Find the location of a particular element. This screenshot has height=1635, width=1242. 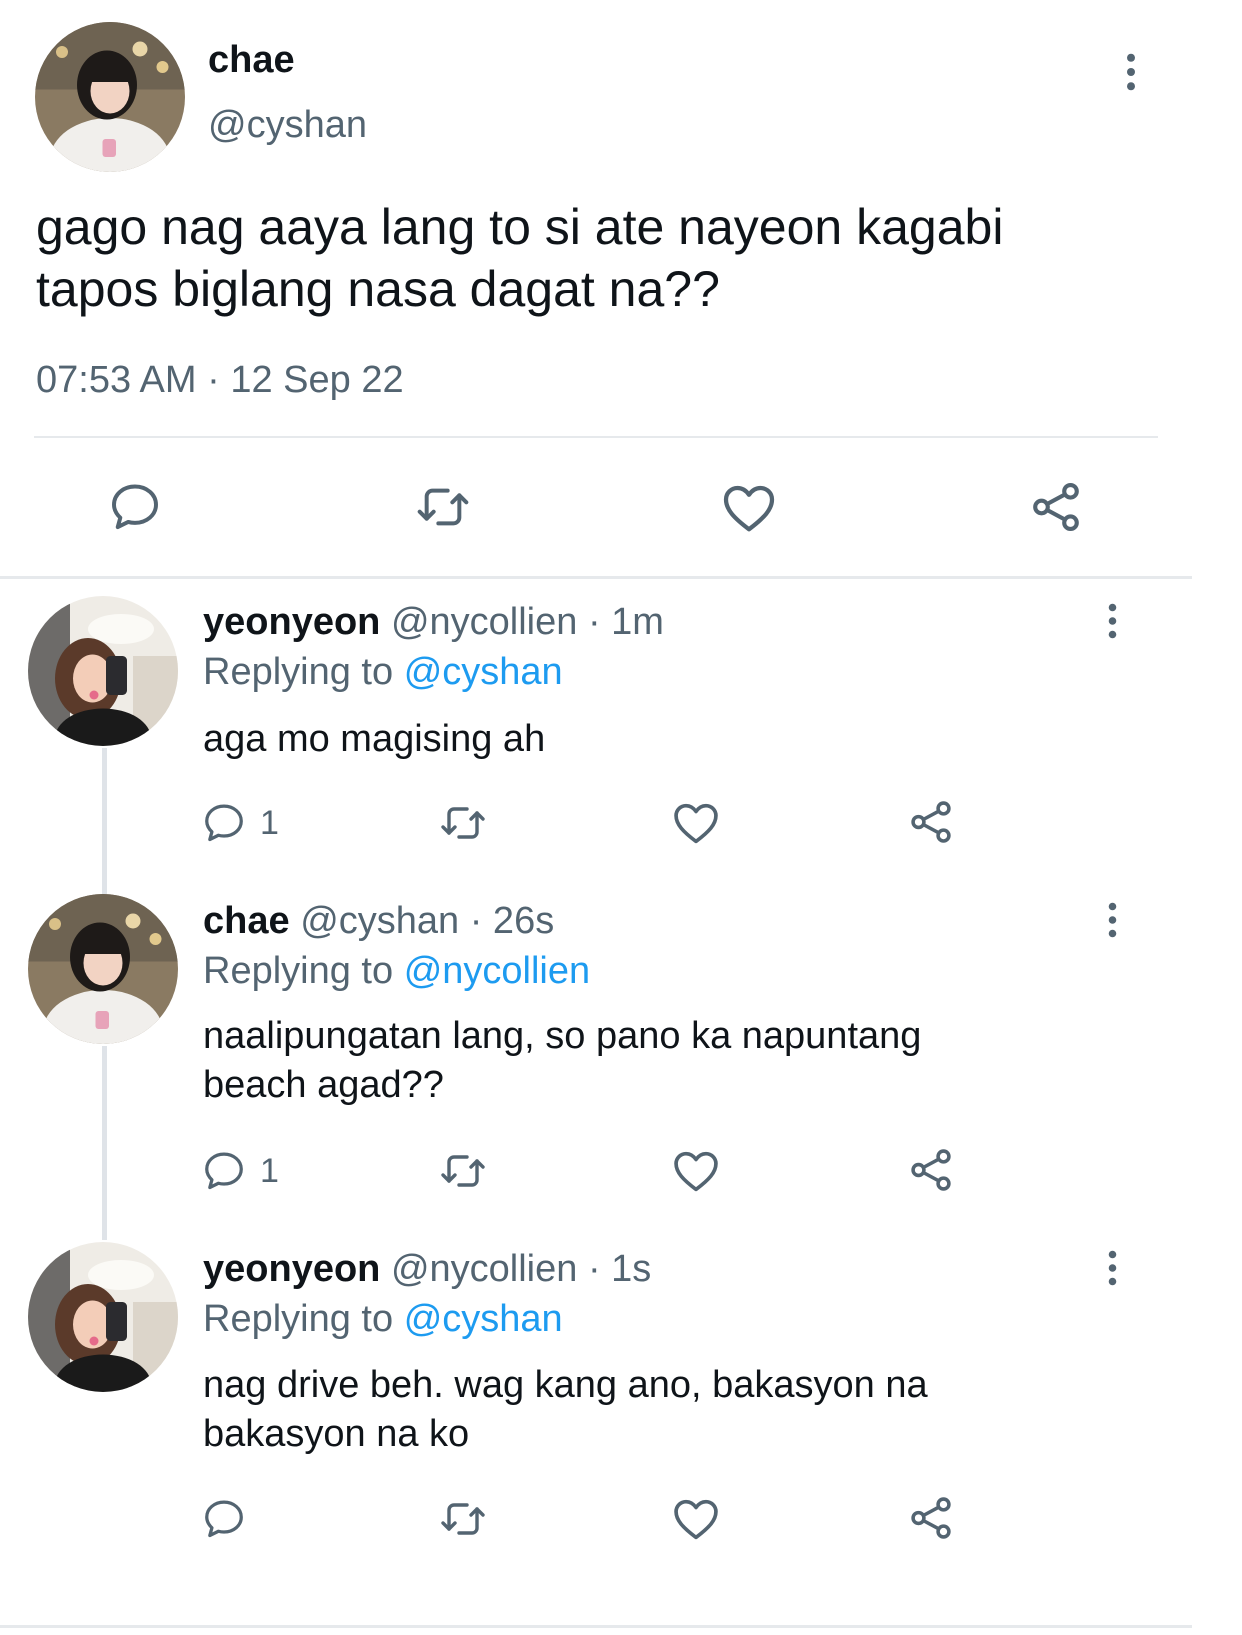

replying-to-handle: @nycollien is located at coordinates (497, 971).